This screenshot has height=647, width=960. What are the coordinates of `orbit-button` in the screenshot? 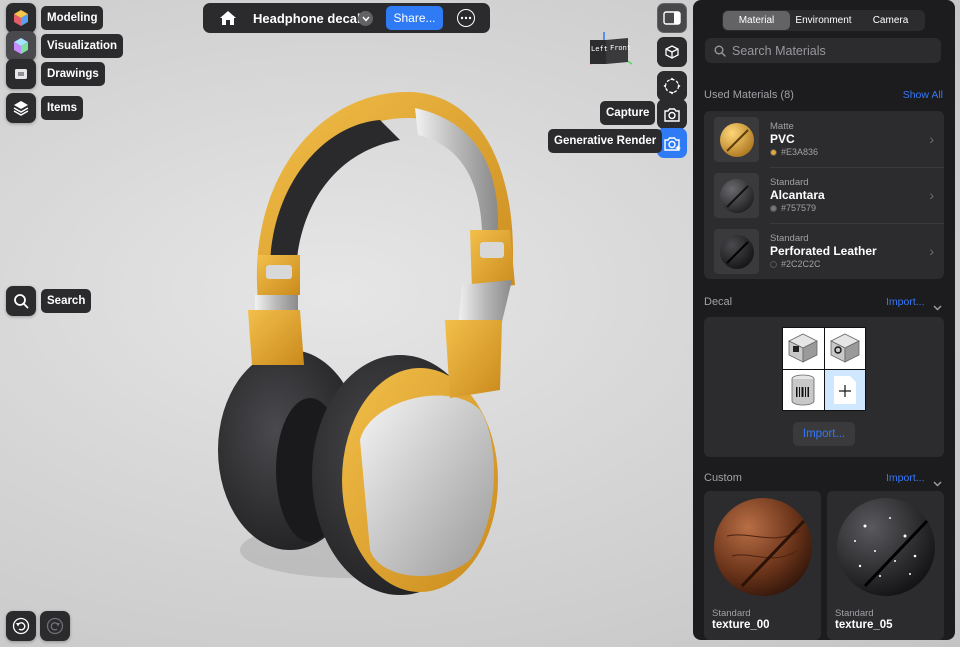 It's located at (672, 86).